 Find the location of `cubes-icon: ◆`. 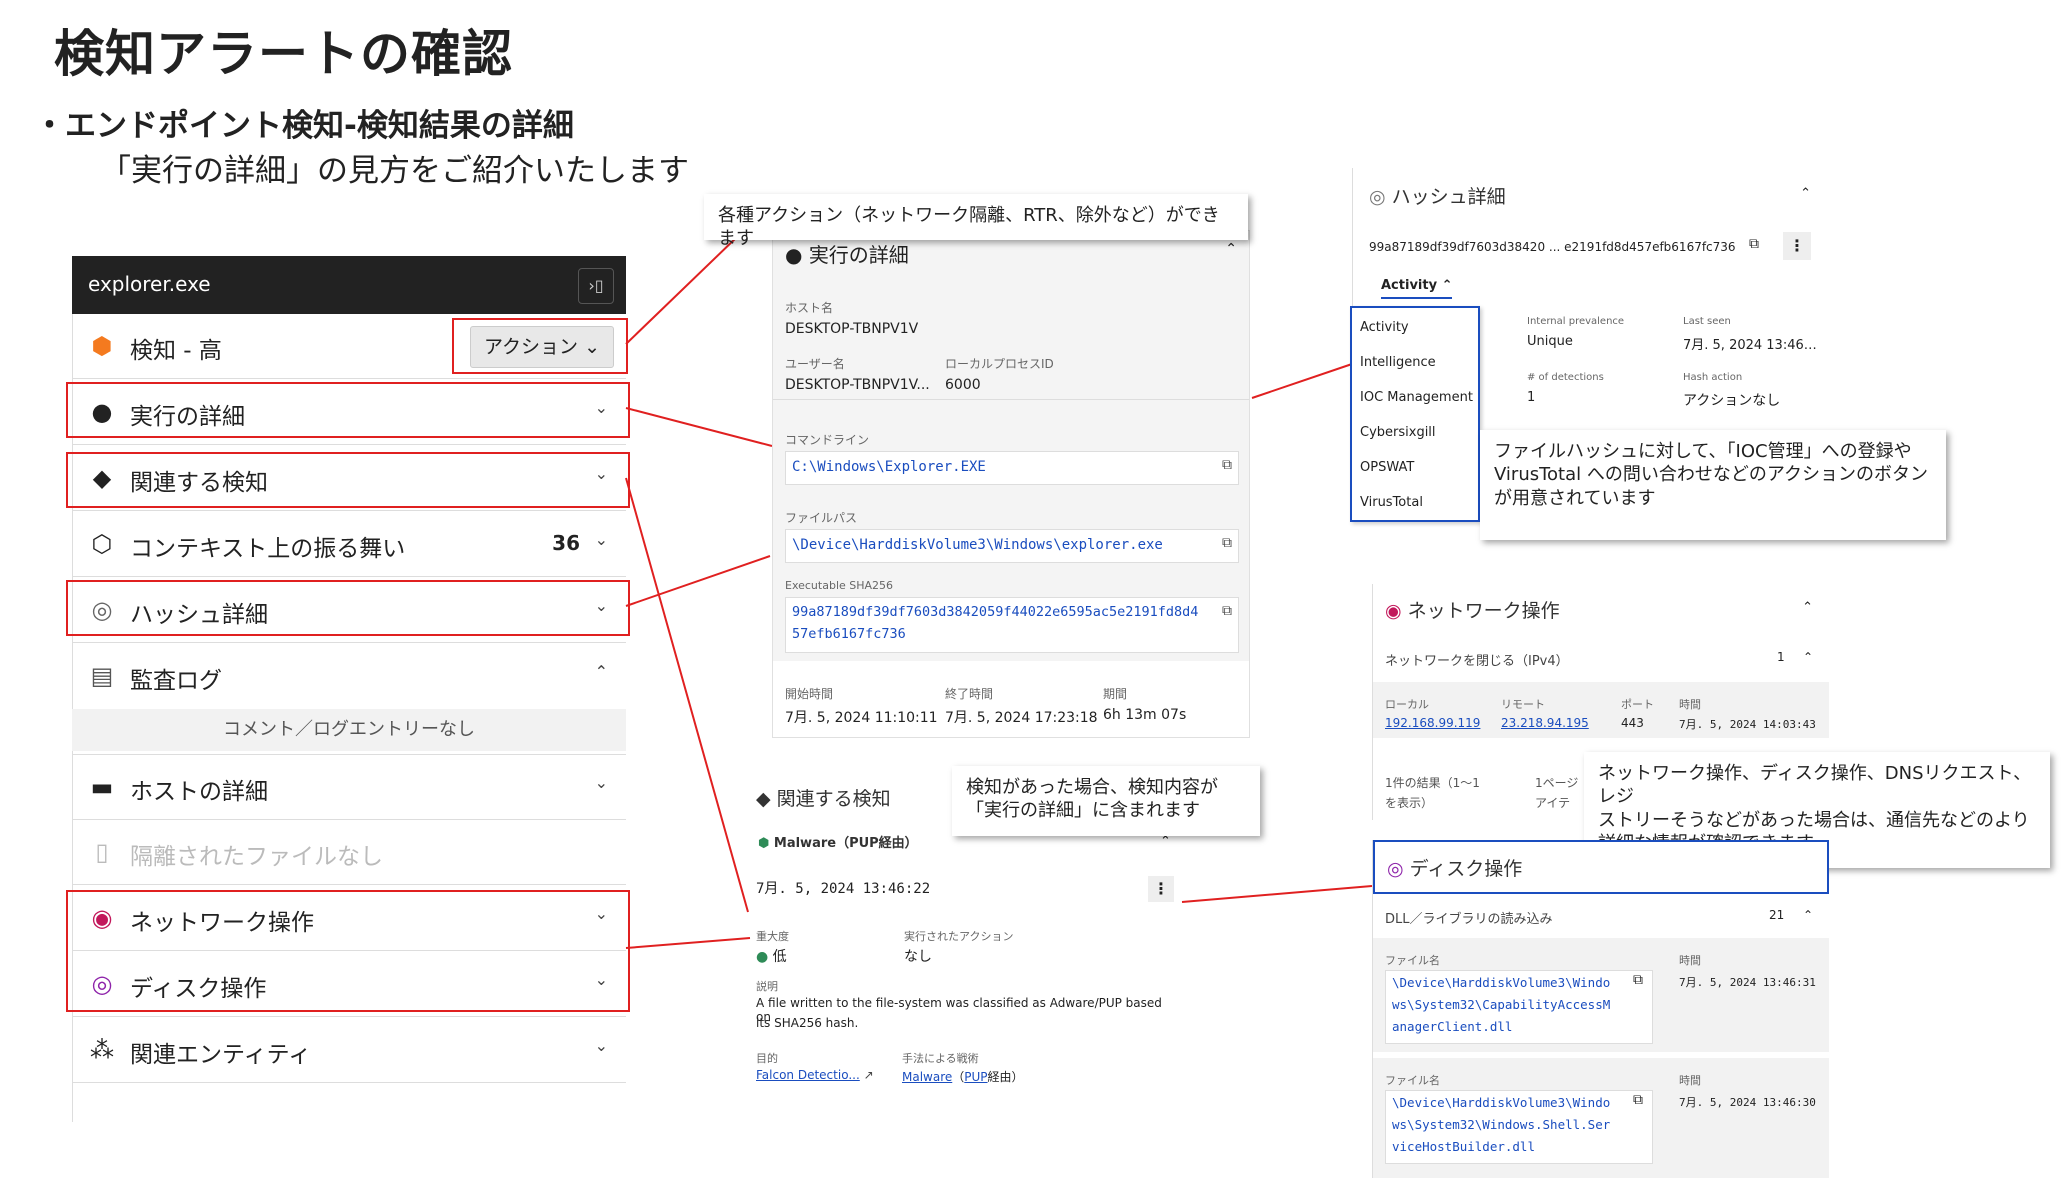

cubes-icon: ◆ is located at coordinates (763, 799).